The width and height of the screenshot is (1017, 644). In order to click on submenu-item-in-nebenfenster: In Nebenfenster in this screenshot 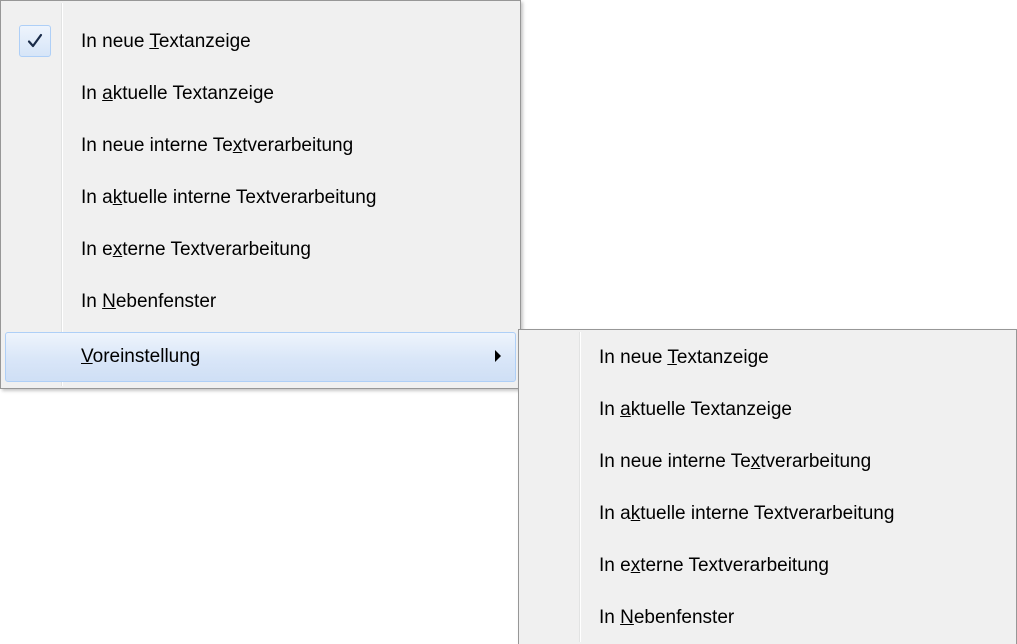, I will do `click(767, 618)`.